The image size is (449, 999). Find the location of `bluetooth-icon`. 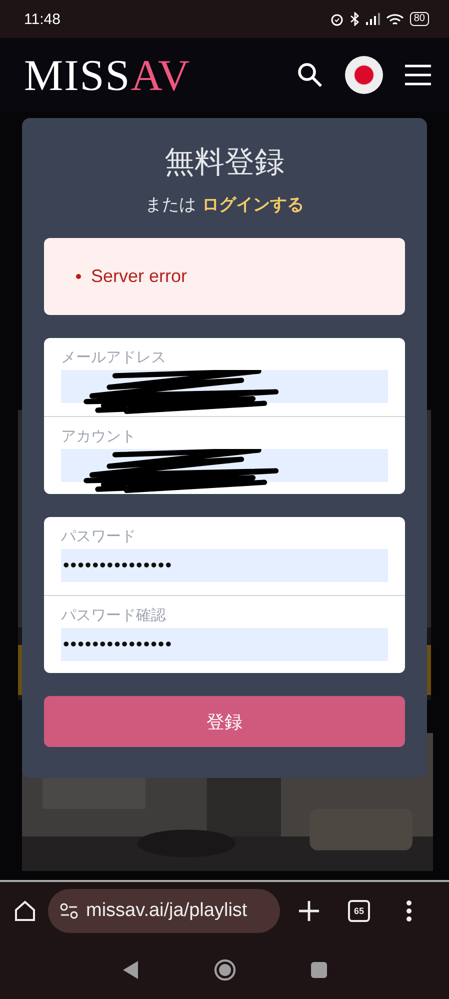

bluetooth-icon is located at coordinates (355, 19).